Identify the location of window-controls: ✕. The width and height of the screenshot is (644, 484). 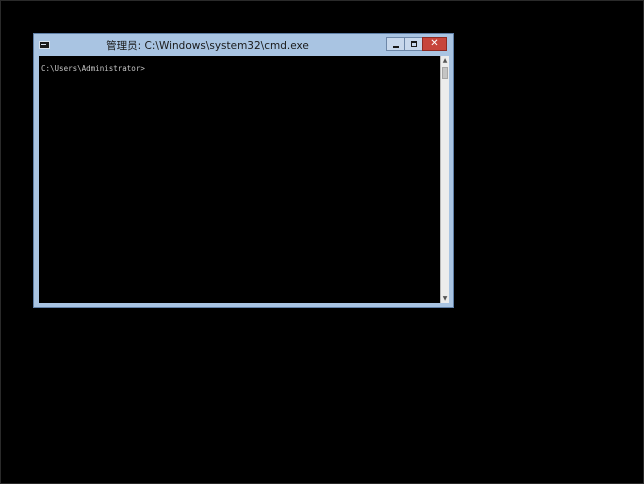
(416, 44).